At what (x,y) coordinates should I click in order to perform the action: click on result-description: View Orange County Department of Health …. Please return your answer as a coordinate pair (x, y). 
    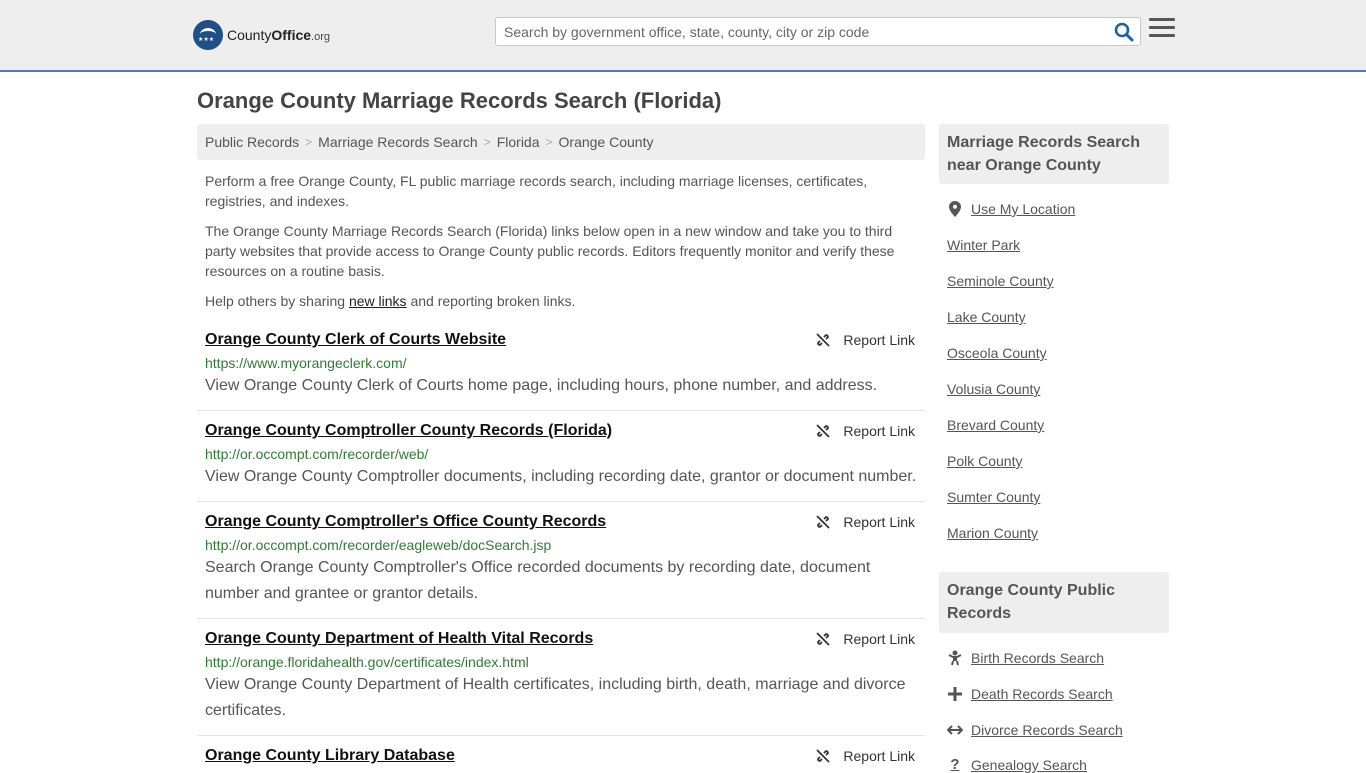
    Looking at the image, I should click on (555, 697).